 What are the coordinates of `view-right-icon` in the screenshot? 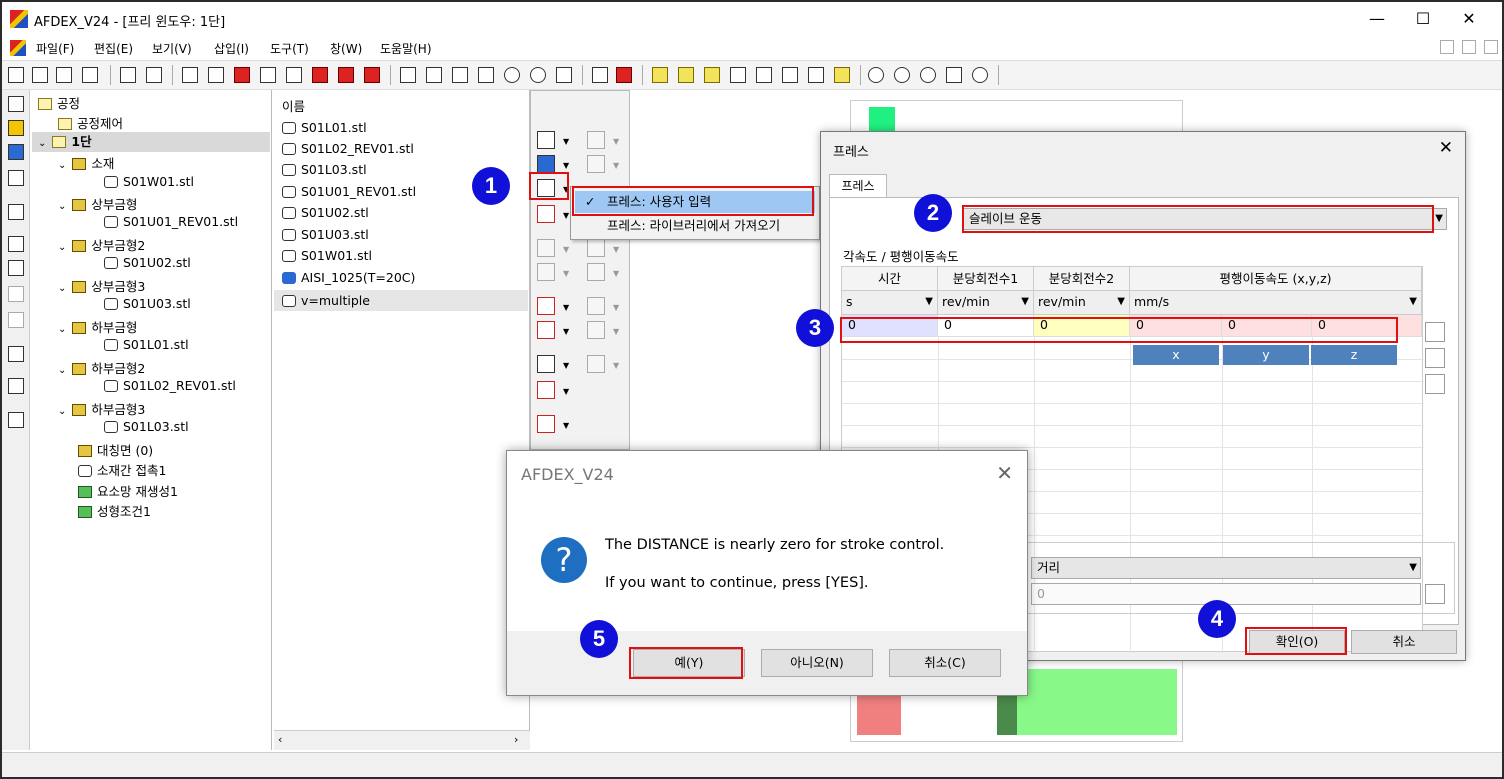 It's located at (268, 75).